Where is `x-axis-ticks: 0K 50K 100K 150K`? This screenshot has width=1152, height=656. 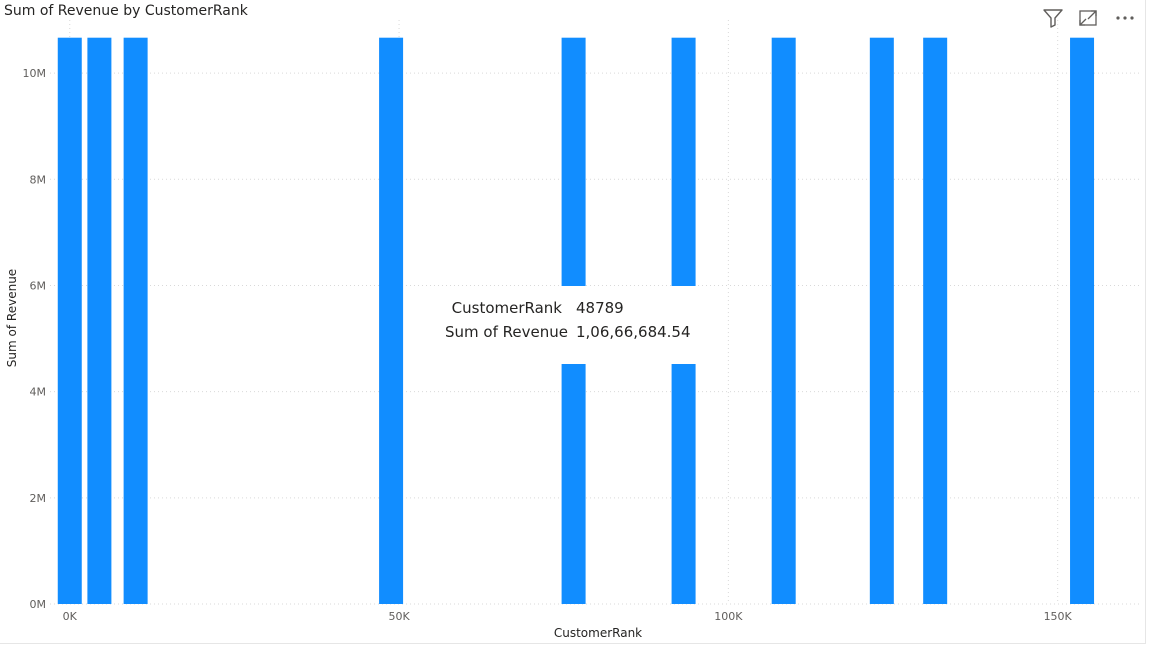 x-axis-ticks: 0K 50K 100K 150K is located at coordinates (568, 616).